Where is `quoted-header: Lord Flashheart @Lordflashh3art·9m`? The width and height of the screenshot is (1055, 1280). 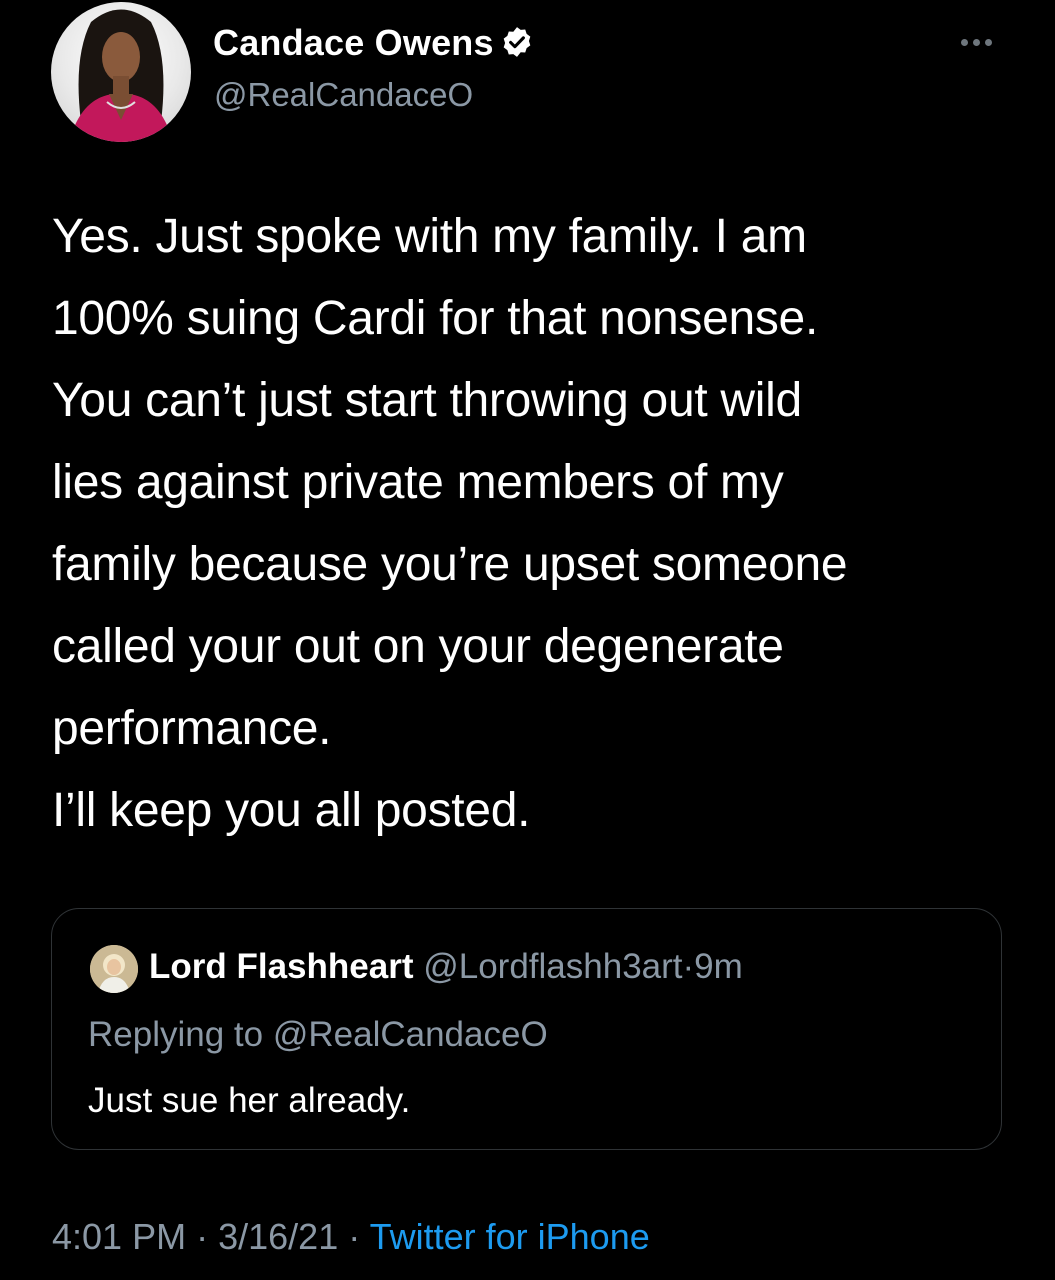 quoted-header: Lord Flashheart @Lordflashh3art·9m is located at coordinates (446, 967).